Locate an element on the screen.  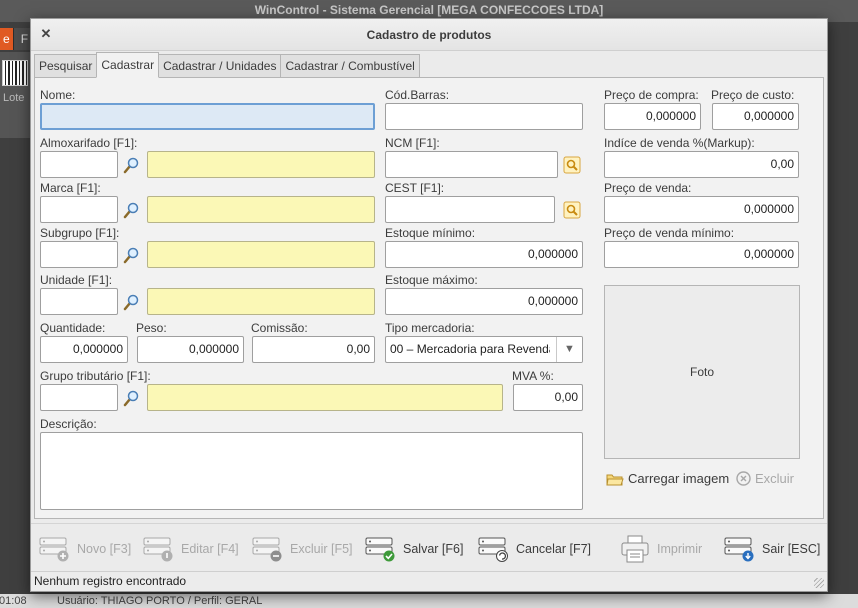
mva-input: 0,00 is located at coordinates (548, 397).